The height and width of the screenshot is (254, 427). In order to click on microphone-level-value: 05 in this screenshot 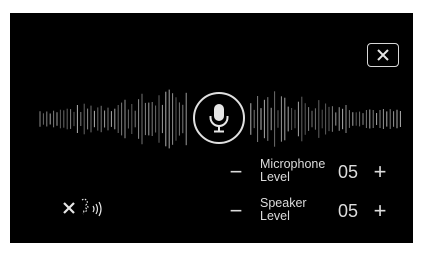, I will do `click(348, 172)`.